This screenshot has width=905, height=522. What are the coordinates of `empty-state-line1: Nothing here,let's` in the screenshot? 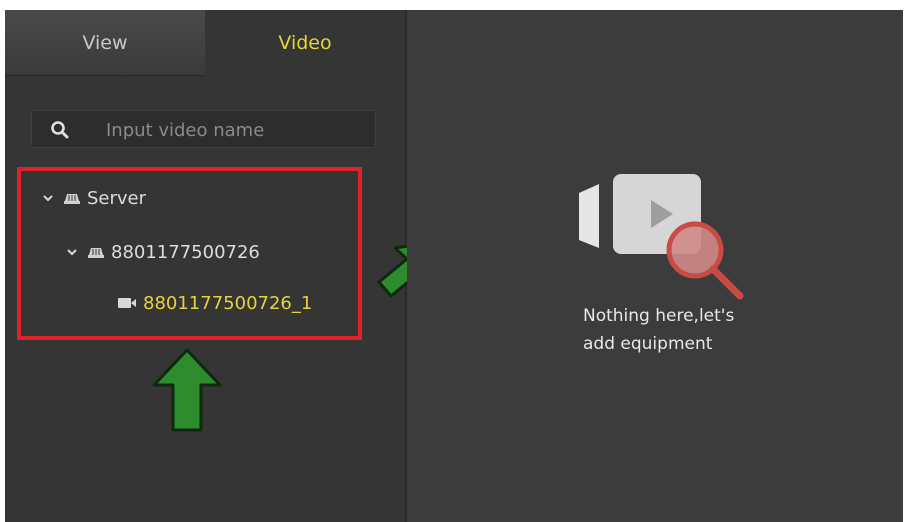 It's located at (659, 316).